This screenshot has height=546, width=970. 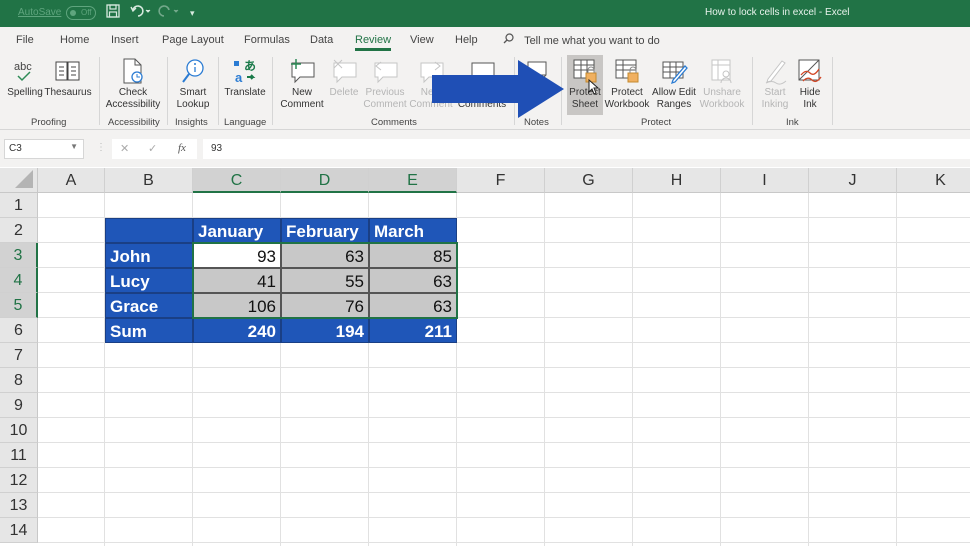 What do you see at coordinates (25, 77) in the screenshot?
I see `spelling-button: abc Spelling` at bounding box center [25, 77].